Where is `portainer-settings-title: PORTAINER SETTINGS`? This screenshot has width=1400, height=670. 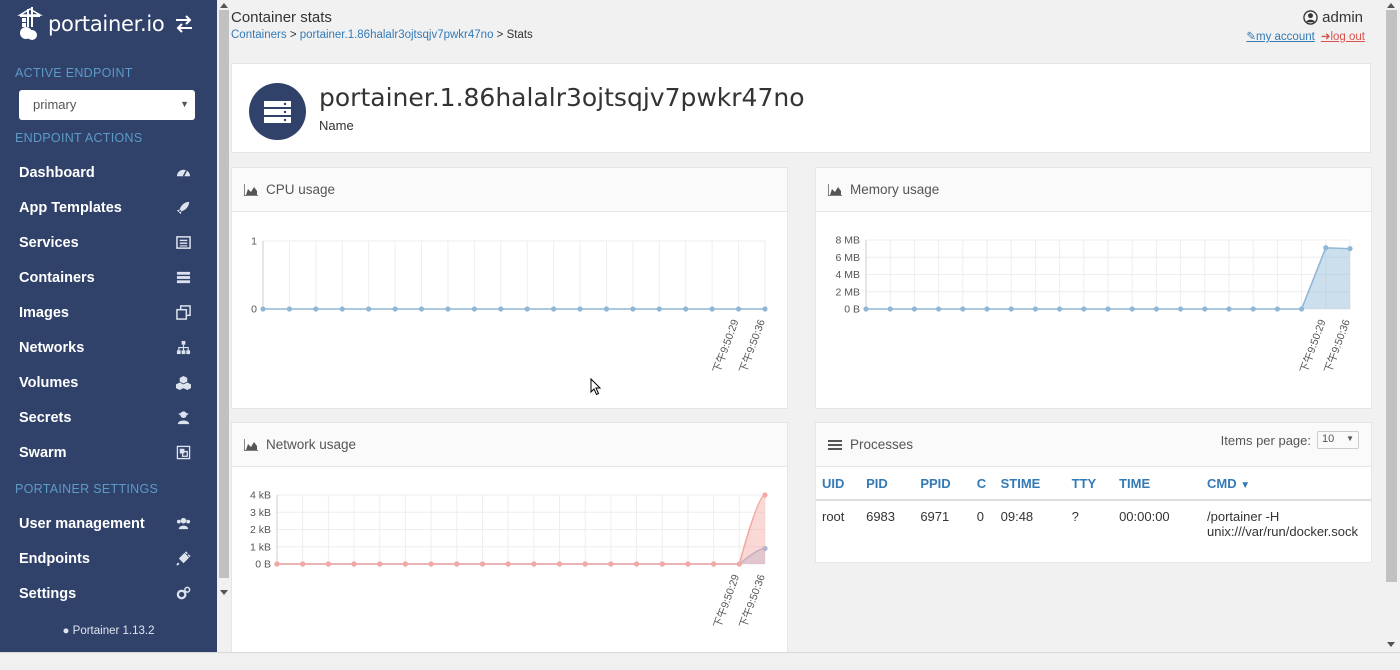
portainer-settings-title: PORTAINER SETTINGS is located at coordinates (87, 489).